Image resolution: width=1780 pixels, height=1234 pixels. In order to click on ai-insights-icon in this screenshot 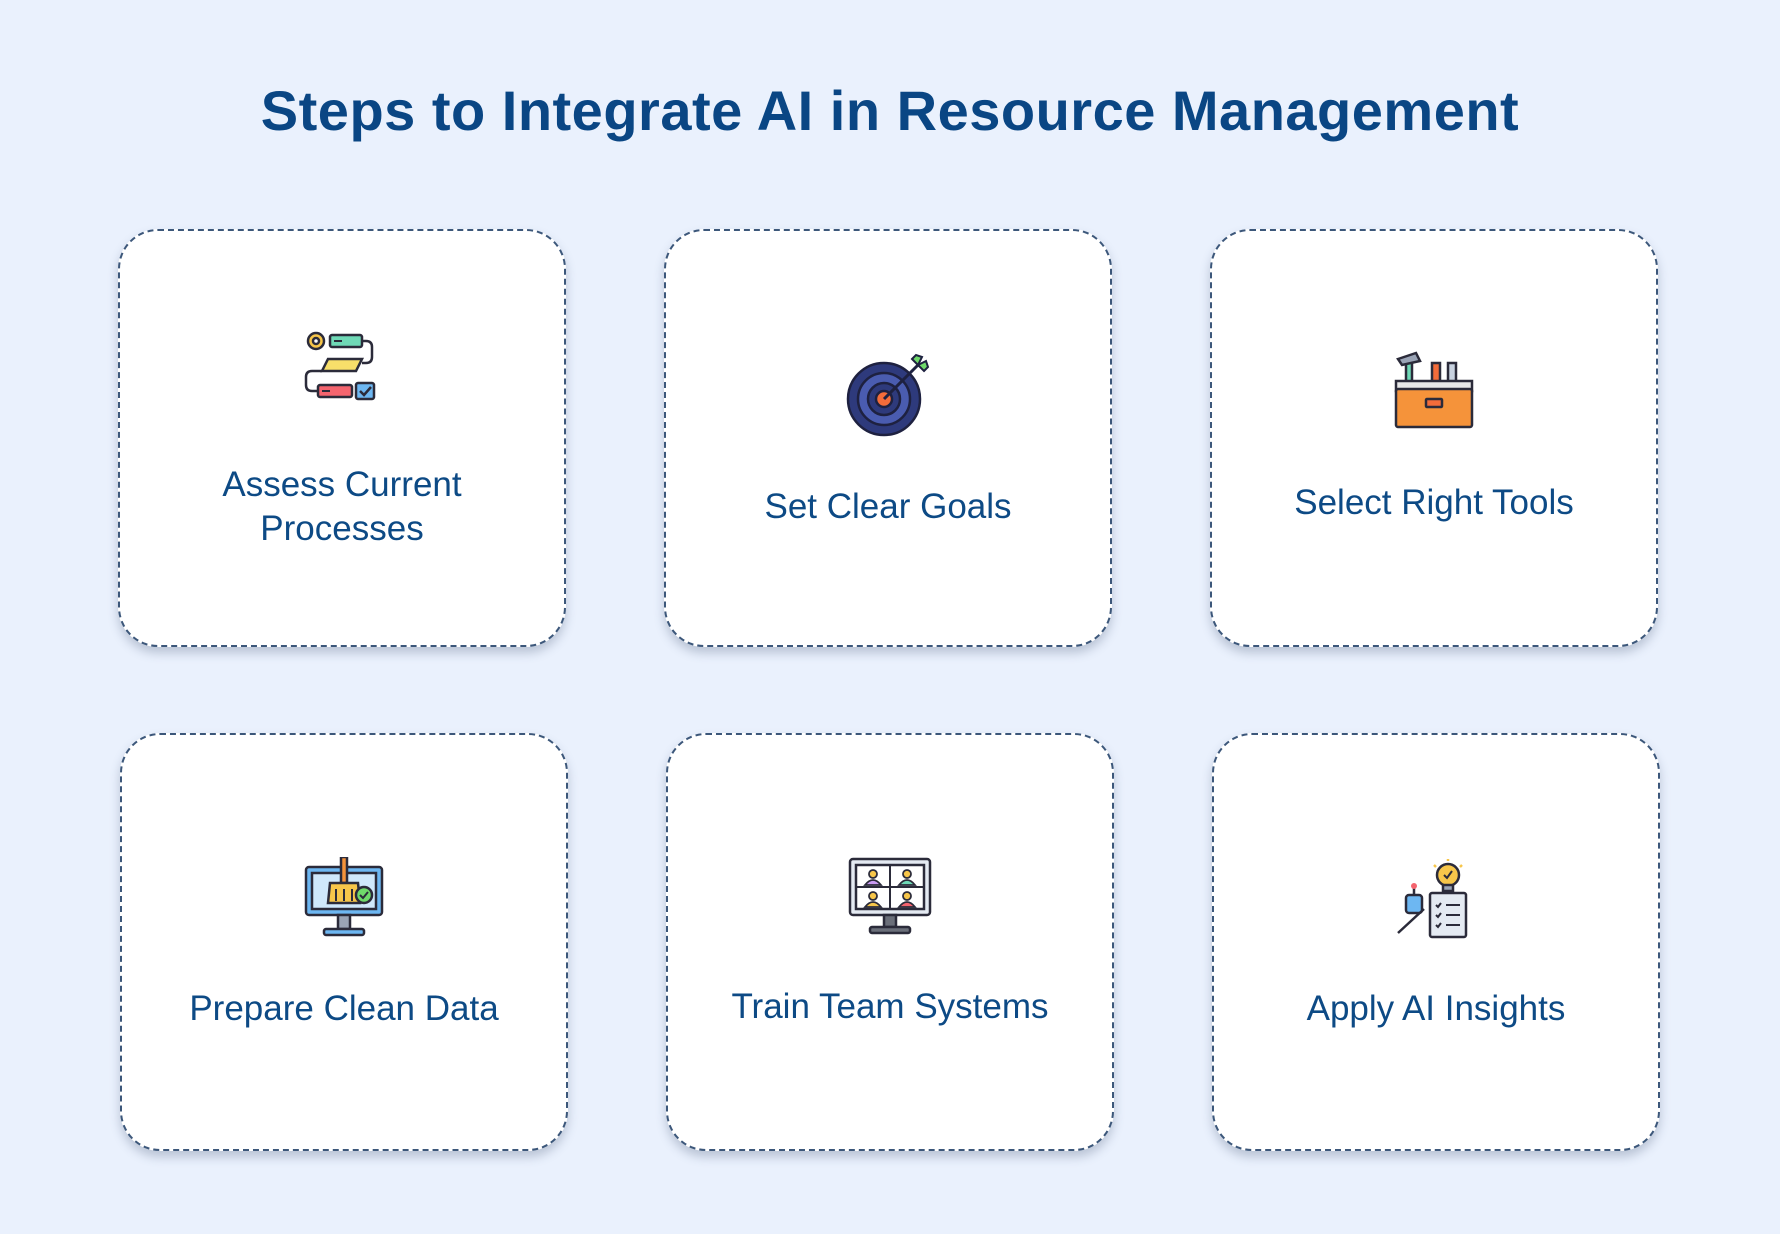, I will do `click(1436, 901)`.